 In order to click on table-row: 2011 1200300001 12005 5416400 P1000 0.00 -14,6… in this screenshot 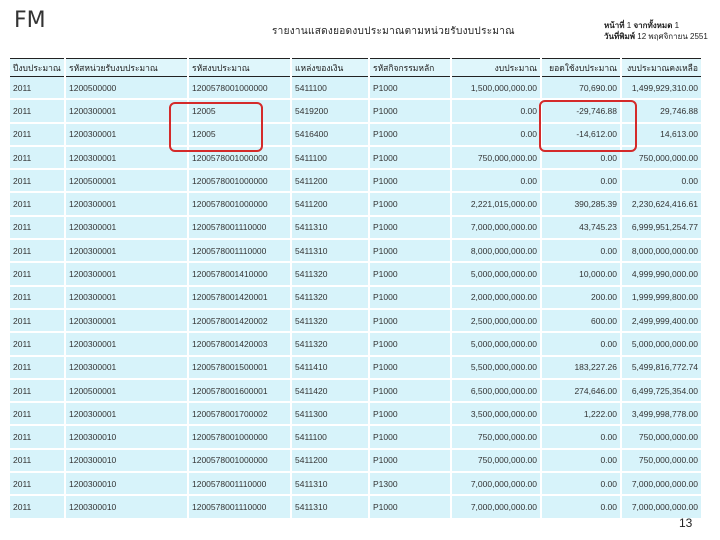, I will do `click(356, 134)`.